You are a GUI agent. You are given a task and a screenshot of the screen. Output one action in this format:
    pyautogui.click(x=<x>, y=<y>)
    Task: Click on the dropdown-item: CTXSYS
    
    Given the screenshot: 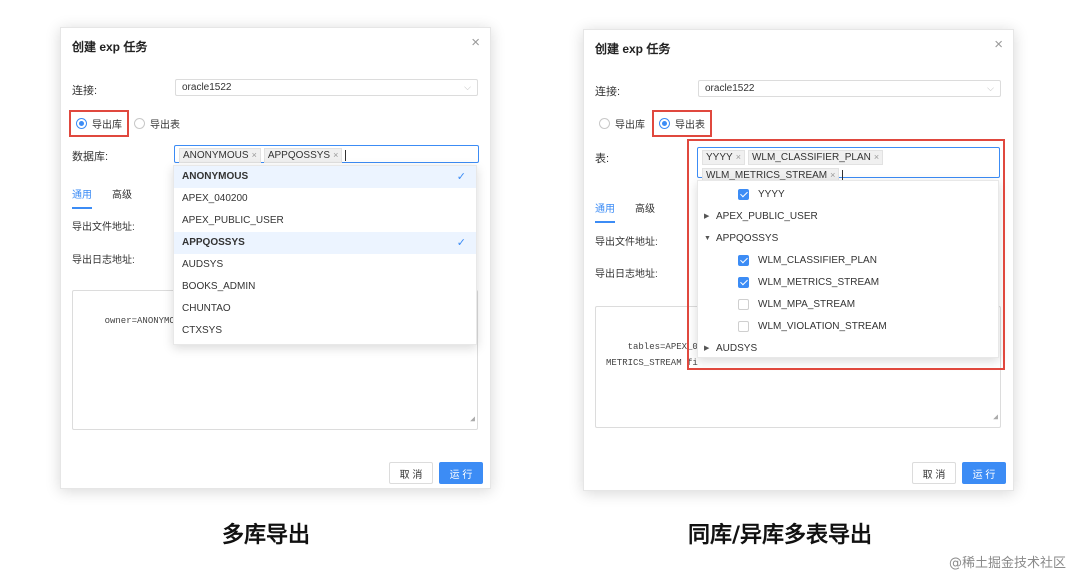 What is the action you would take?
    pyautogui.click(x=325, y=331)
    